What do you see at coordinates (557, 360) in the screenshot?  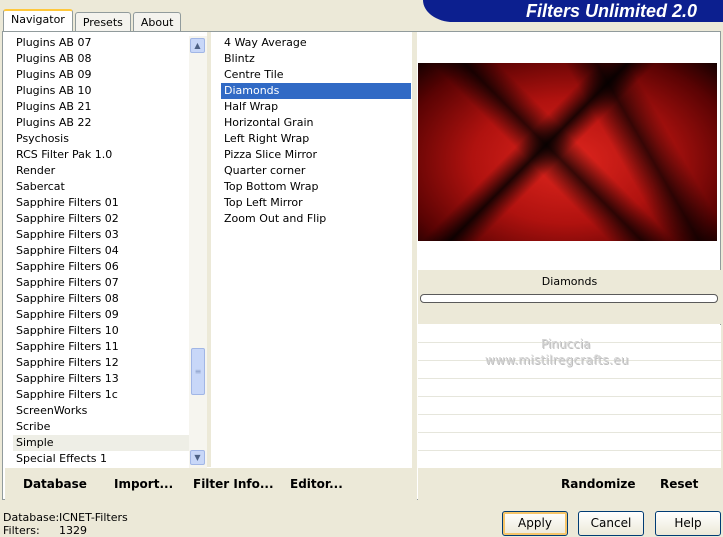 I see `watermark-url: www.mistilregcrafts.eu` at bounding box center [557, 360].